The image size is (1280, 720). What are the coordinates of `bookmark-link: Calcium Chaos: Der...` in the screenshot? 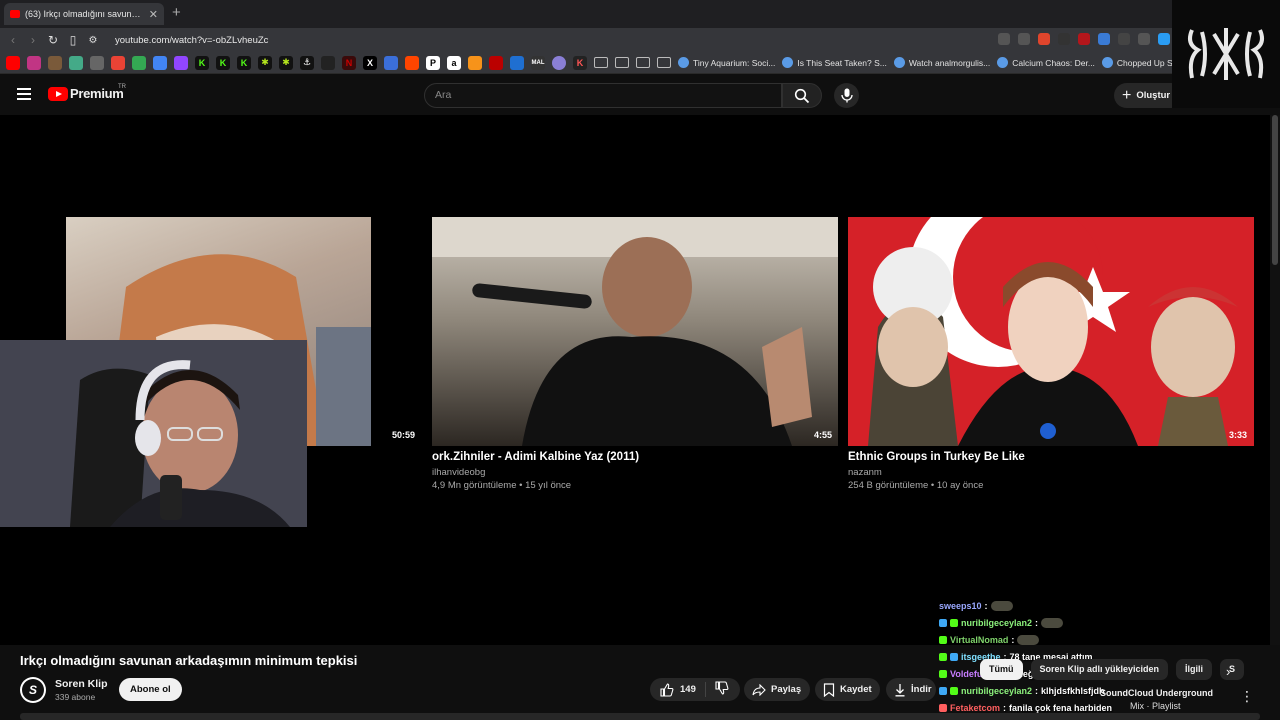 It's located at (1046, 62).